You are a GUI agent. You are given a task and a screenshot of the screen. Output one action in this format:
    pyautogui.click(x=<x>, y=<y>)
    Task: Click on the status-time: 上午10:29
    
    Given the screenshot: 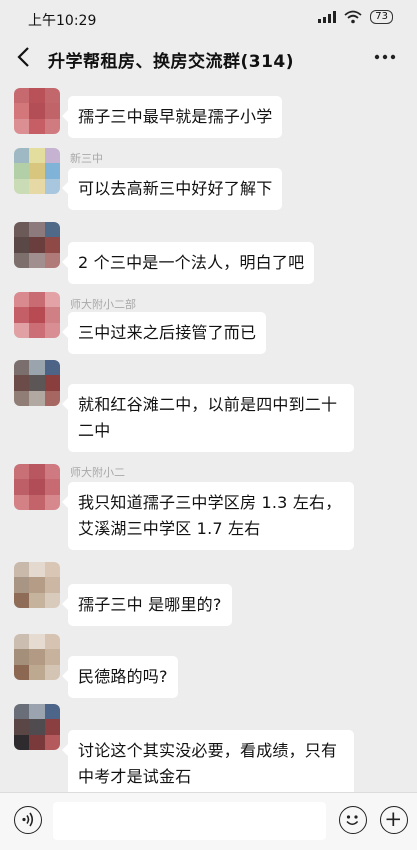 What is the action you would take?
    pyautogui.click(x=62, y=21)
    